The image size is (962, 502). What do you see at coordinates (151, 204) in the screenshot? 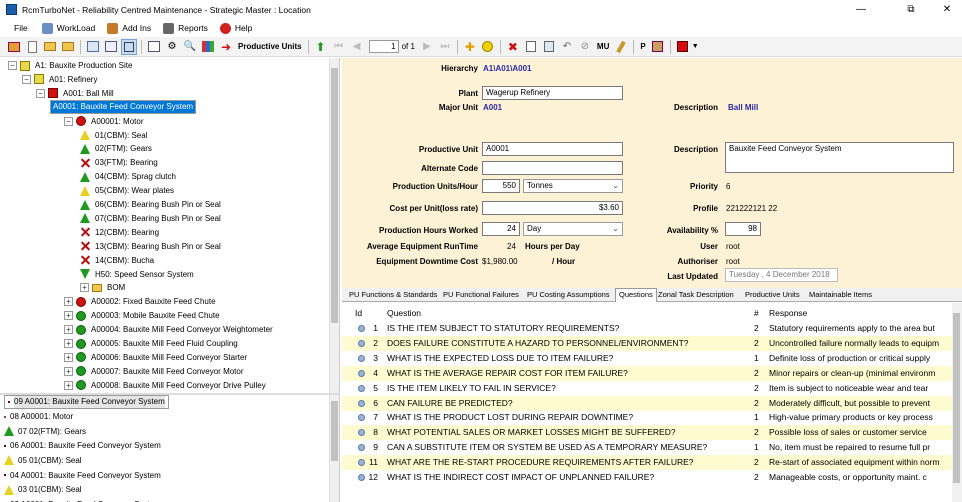
I see `tree-node: 06(CBM): Bearing Bush Pin or Seal` at bounding box center [151, 204].